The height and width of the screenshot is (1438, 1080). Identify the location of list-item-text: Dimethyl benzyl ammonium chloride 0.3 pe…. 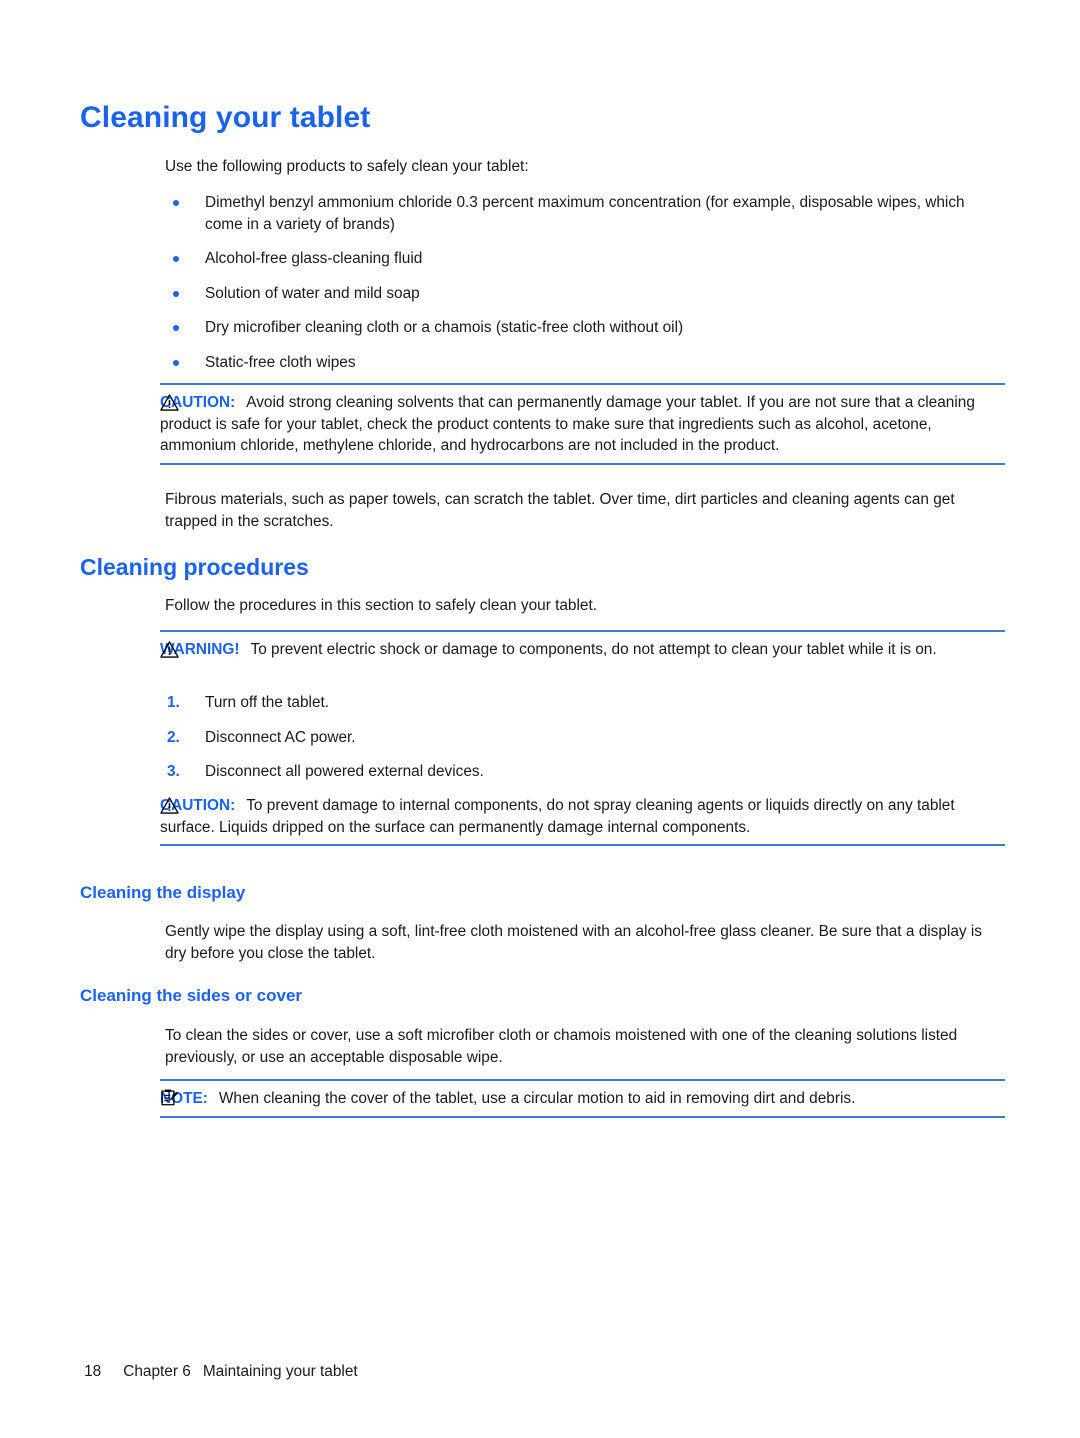
(585, 213).